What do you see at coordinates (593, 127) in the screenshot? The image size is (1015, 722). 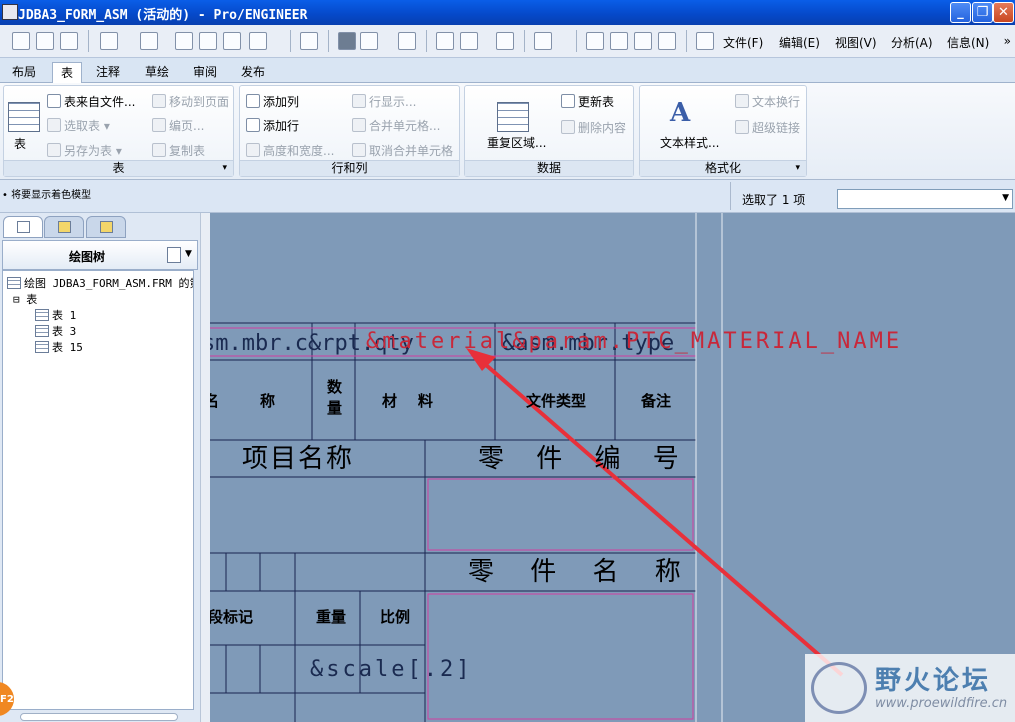 I see `delete-content-button: 删除内容` at bounding box center [593, 127].